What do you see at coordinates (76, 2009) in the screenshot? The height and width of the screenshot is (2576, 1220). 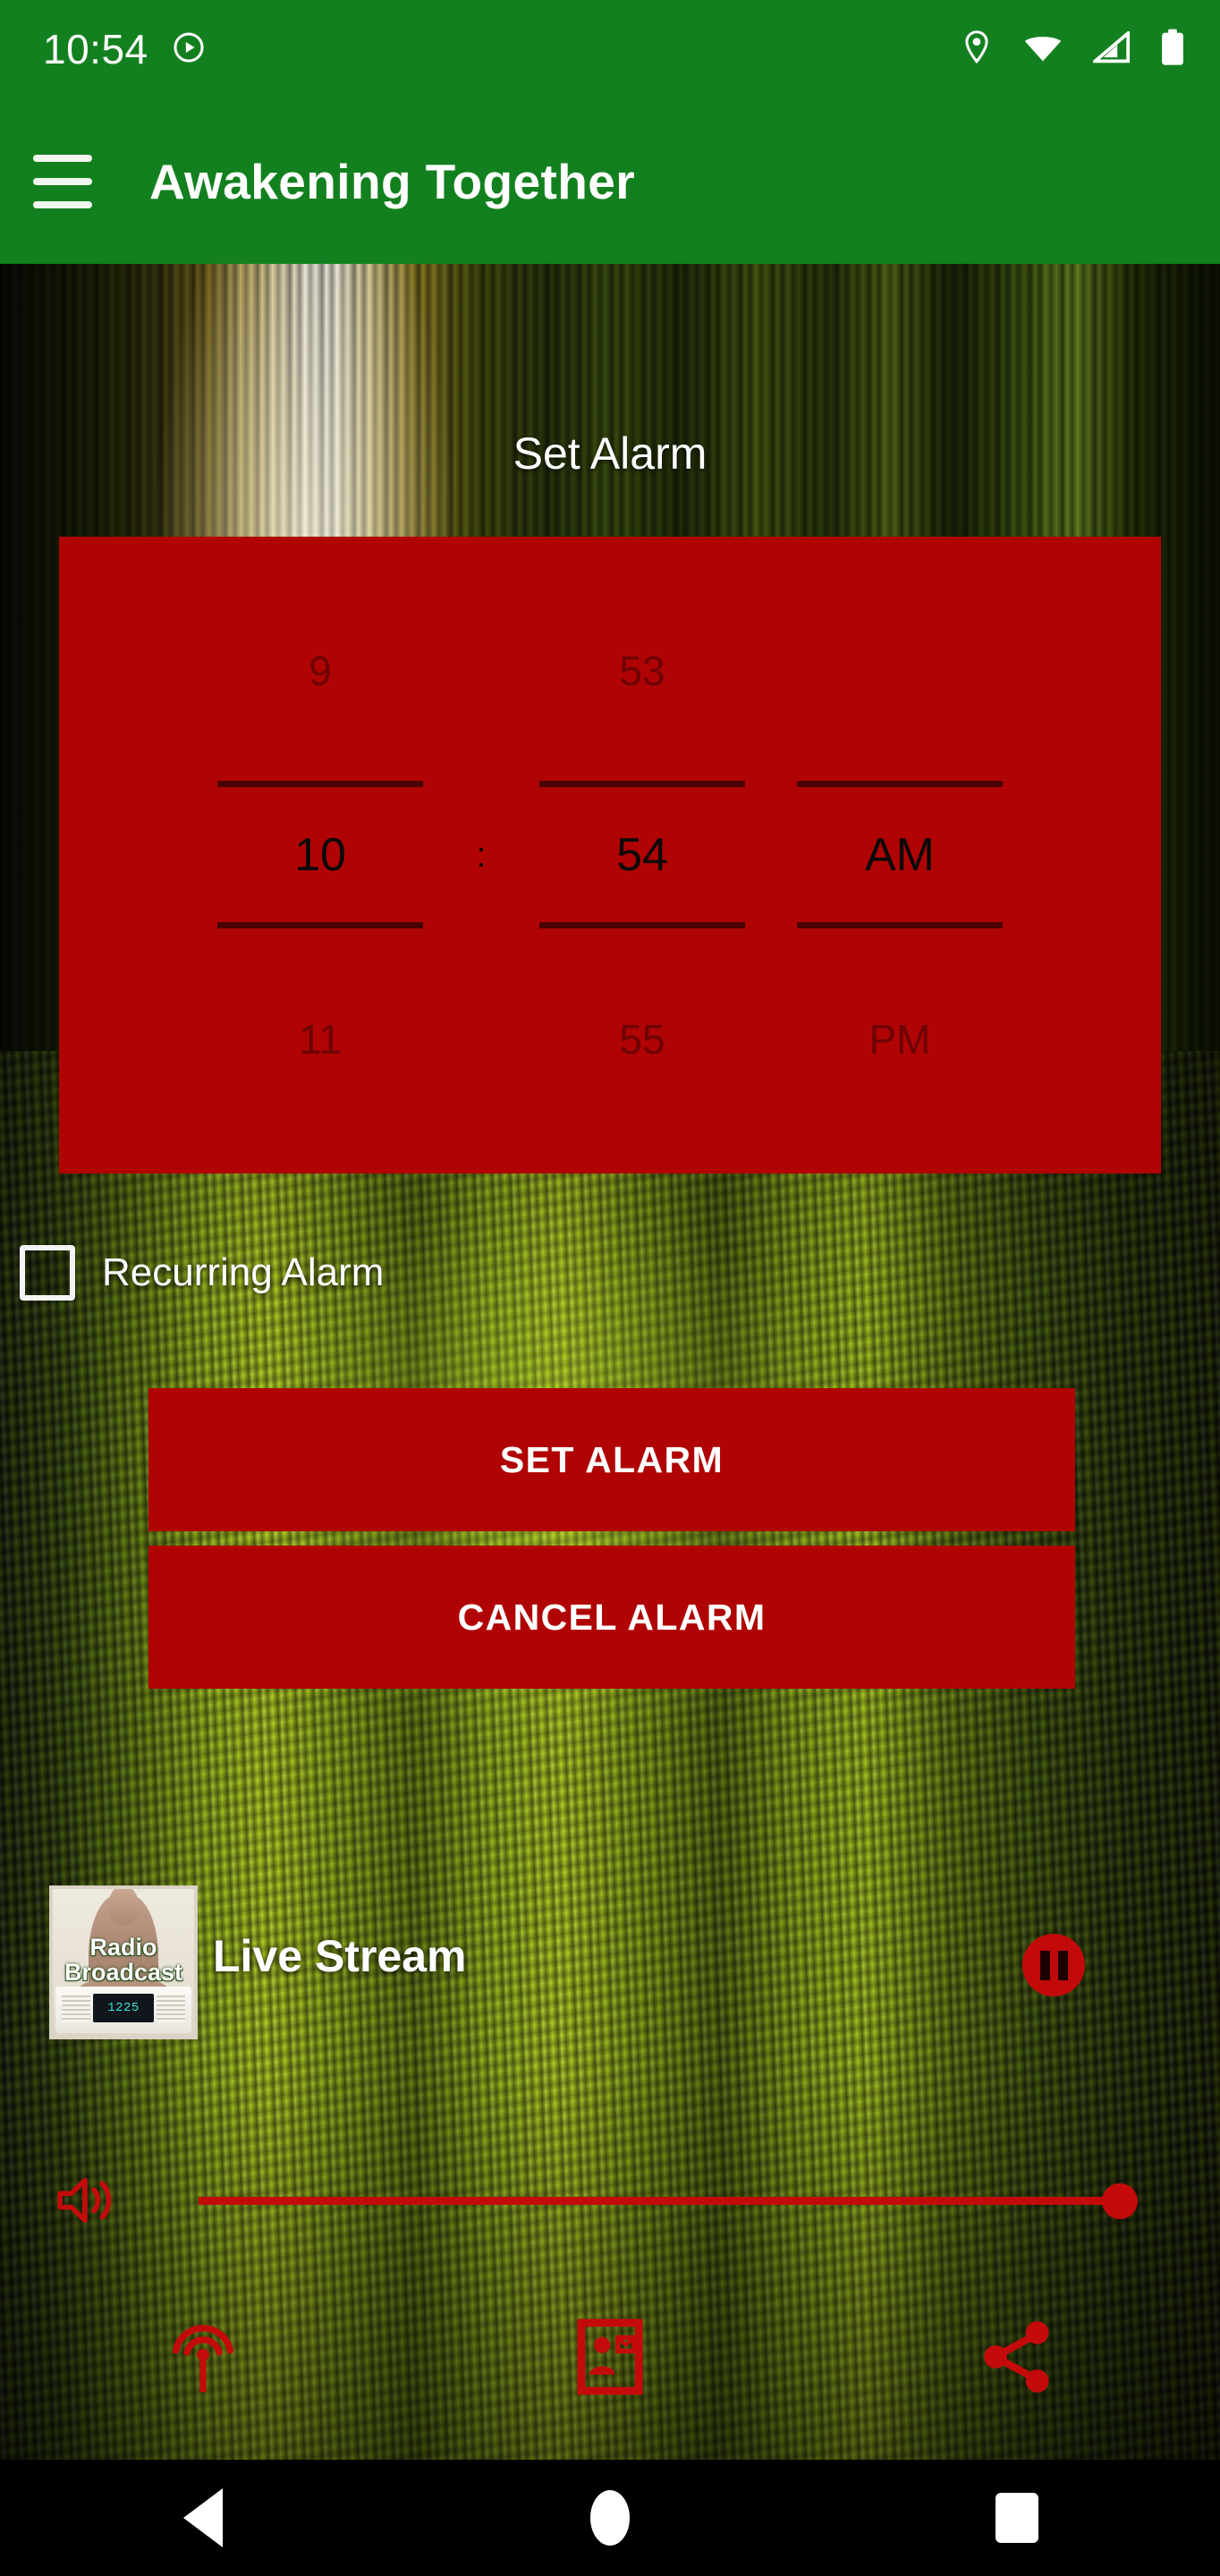 I see `radio-speaker-grill-left` at bounding box center [76, 2009].